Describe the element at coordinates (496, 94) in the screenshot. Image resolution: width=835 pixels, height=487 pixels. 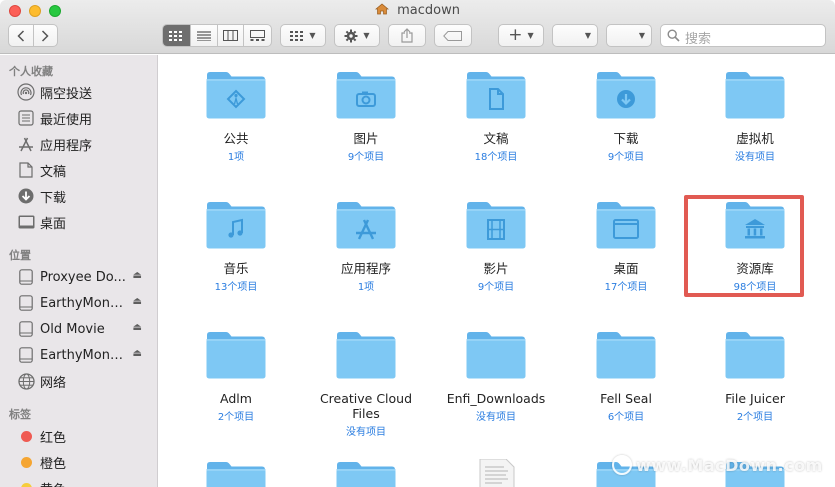
I see `documents-folder-icon` at that location.